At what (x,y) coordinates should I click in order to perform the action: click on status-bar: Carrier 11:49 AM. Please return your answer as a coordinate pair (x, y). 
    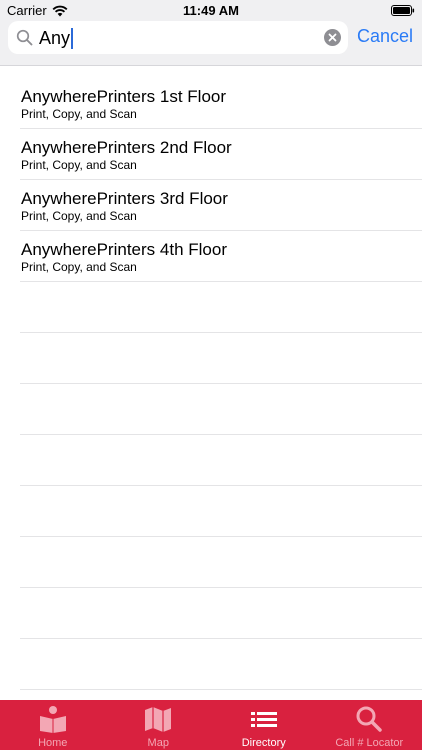
    Looking at the image, I should click on (211, 10).